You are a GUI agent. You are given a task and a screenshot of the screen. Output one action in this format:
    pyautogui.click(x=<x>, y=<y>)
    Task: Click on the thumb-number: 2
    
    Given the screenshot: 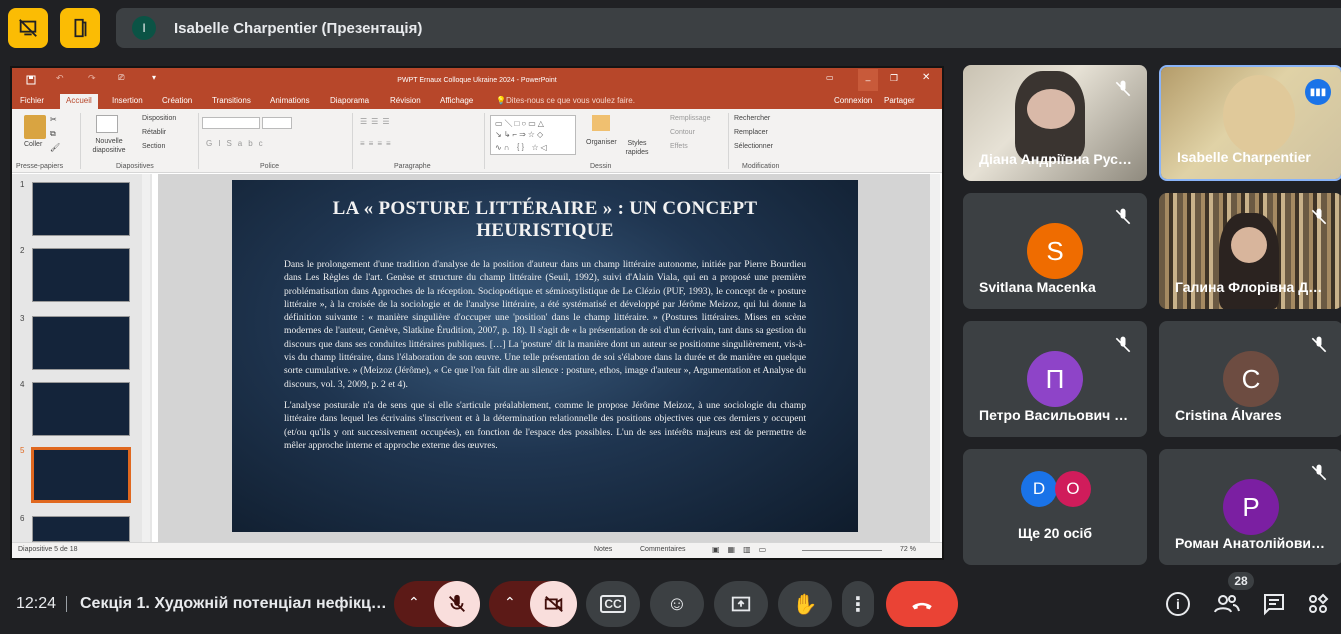 What is the action you would take?
    pyautogui.click(x=22, y=250)
    